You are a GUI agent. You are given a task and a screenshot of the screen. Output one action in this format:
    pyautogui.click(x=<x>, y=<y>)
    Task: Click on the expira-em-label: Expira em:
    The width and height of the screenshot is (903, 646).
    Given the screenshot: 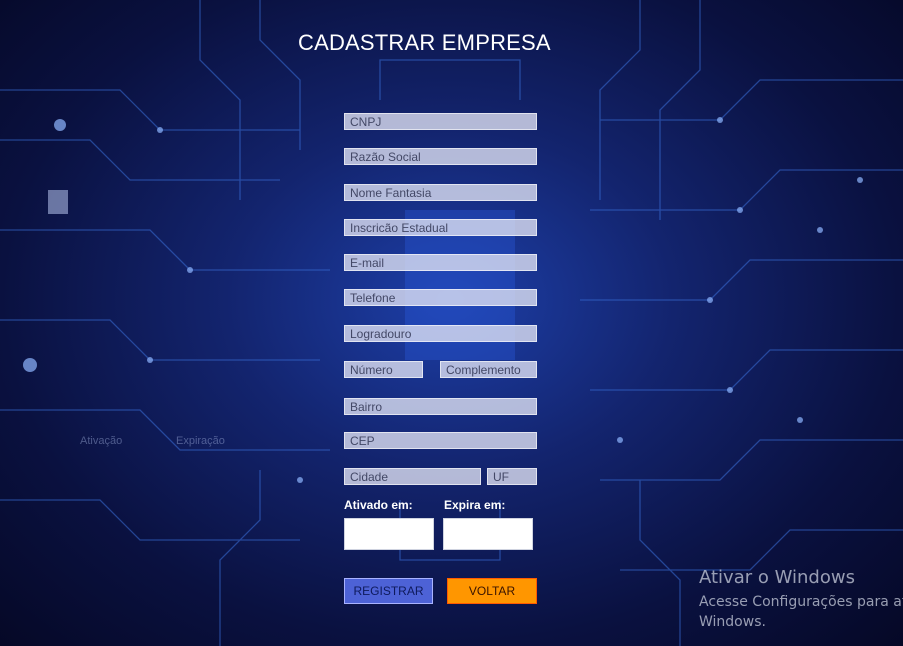 What is the action you would take?
    pyautogui.click(x=475, y=505)
    